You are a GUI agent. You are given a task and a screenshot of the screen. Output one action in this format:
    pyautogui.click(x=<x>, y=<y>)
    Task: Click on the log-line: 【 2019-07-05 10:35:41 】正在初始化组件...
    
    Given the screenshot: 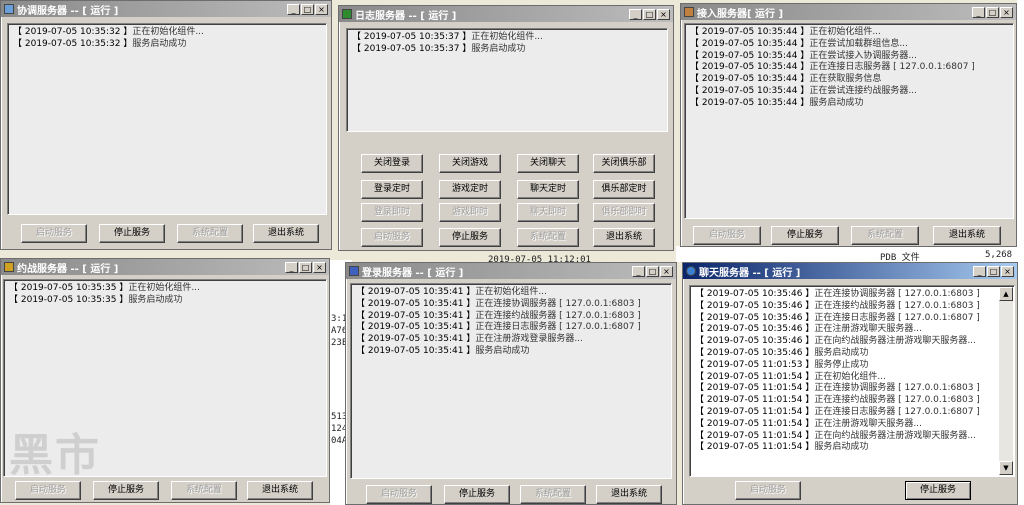 What is the action you would take?
    pyautogui.click(x=451, y=292)
    